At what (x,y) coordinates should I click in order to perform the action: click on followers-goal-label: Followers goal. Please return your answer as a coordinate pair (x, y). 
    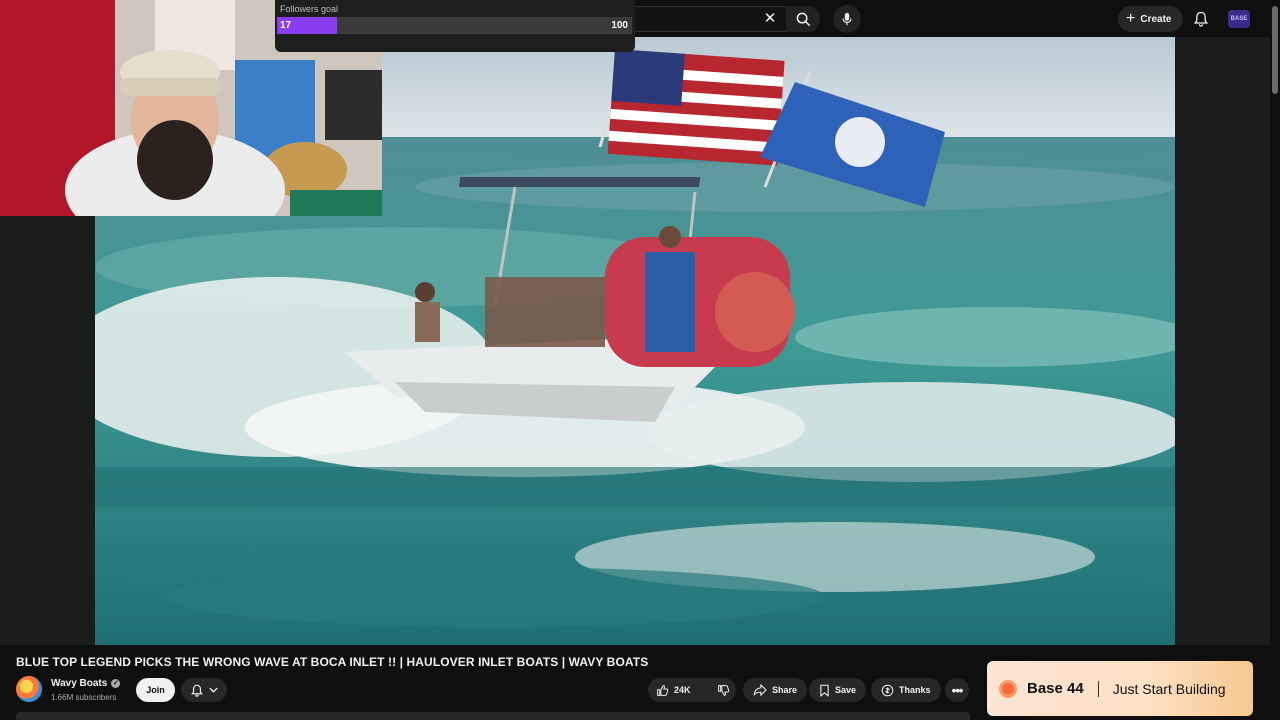
    Looking at the image, I should click on (309, 9).